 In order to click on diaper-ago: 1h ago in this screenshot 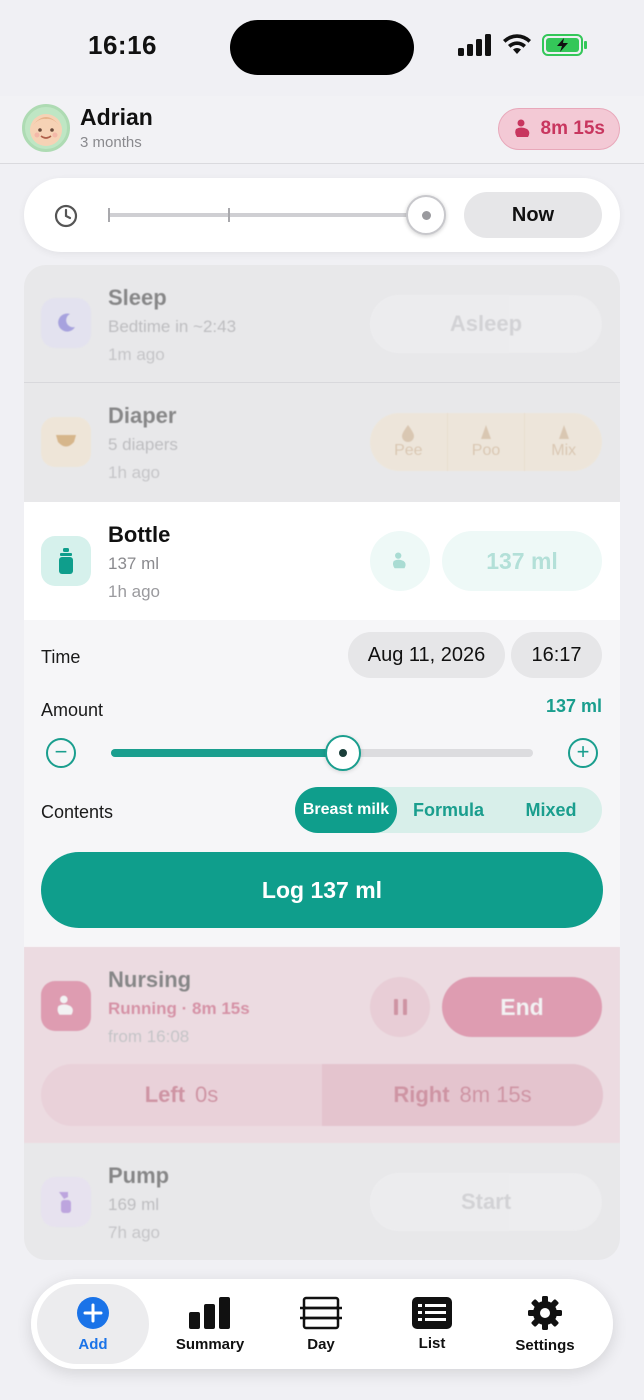, I will do `click(134, 472)`.